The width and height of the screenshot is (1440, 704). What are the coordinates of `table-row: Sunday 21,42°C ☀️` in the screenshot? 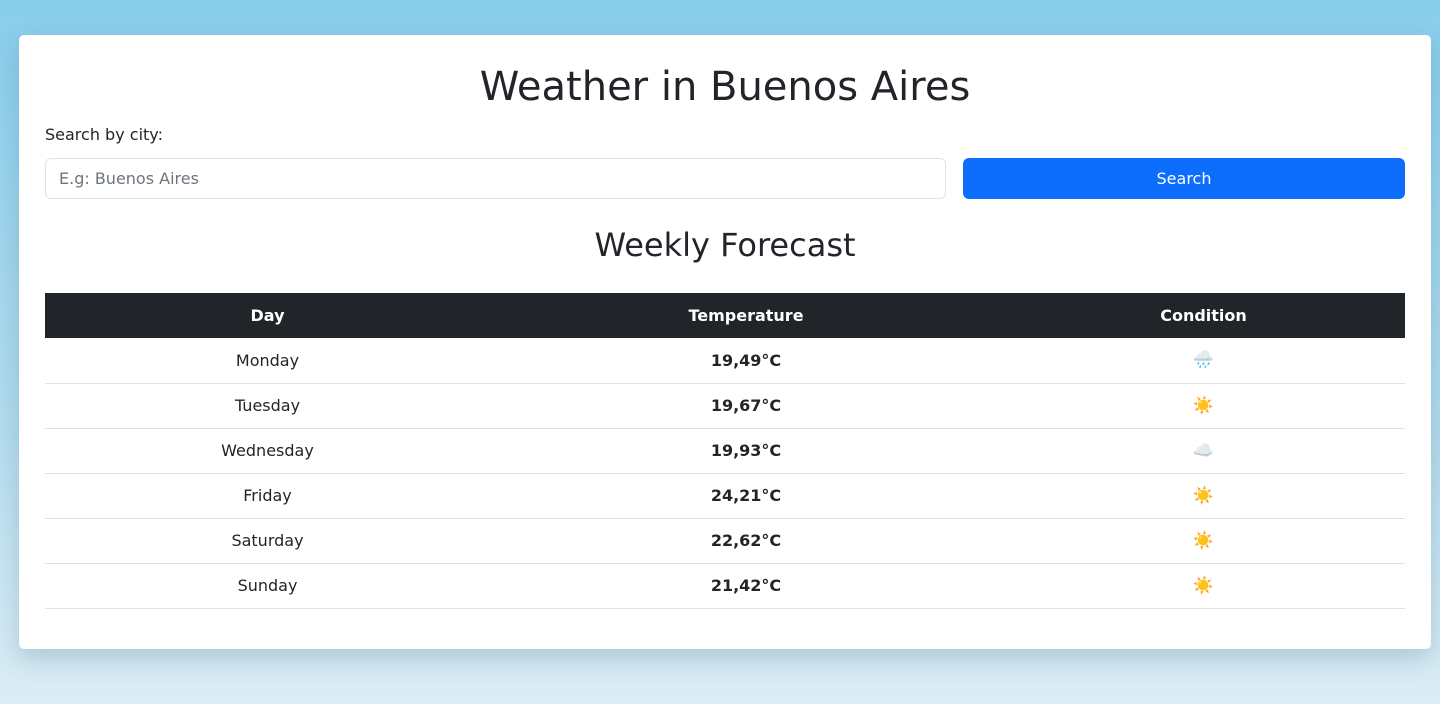 It's located at (725, 586).